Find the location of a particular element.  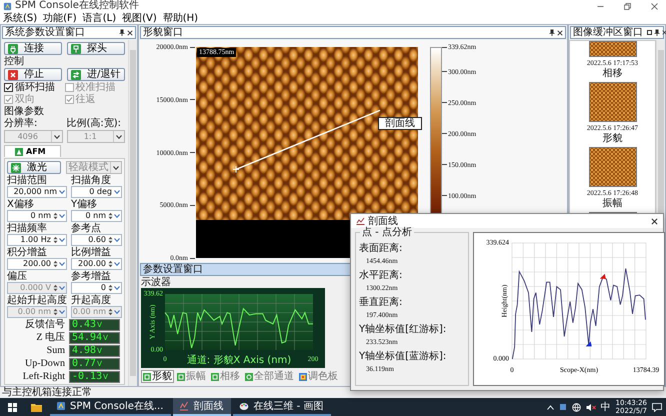

checkbox-label: 往返 is located at coordinates (86, 99).